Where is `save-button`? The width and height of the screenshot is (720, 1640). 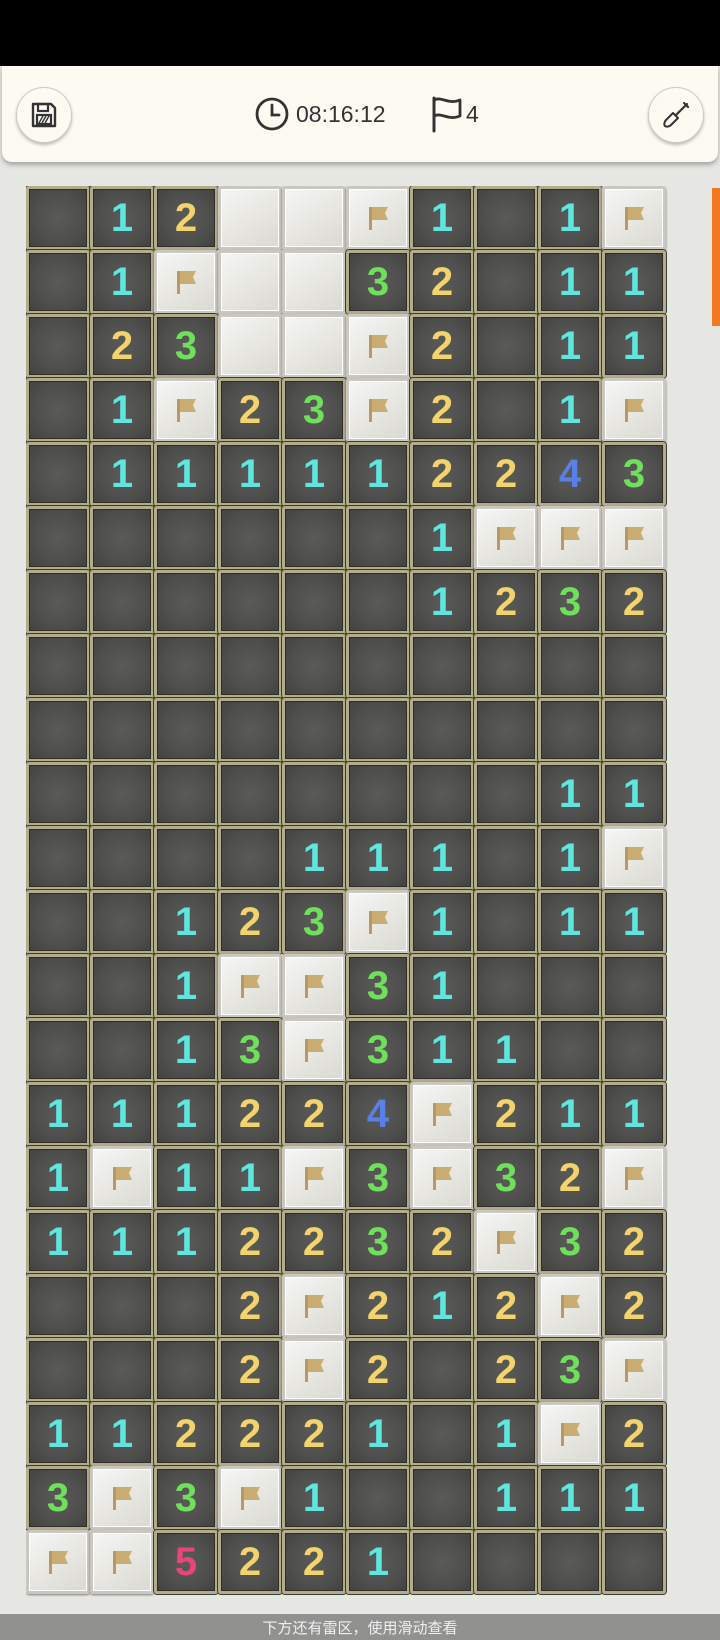 save-button is located at coordinates (44, 115).